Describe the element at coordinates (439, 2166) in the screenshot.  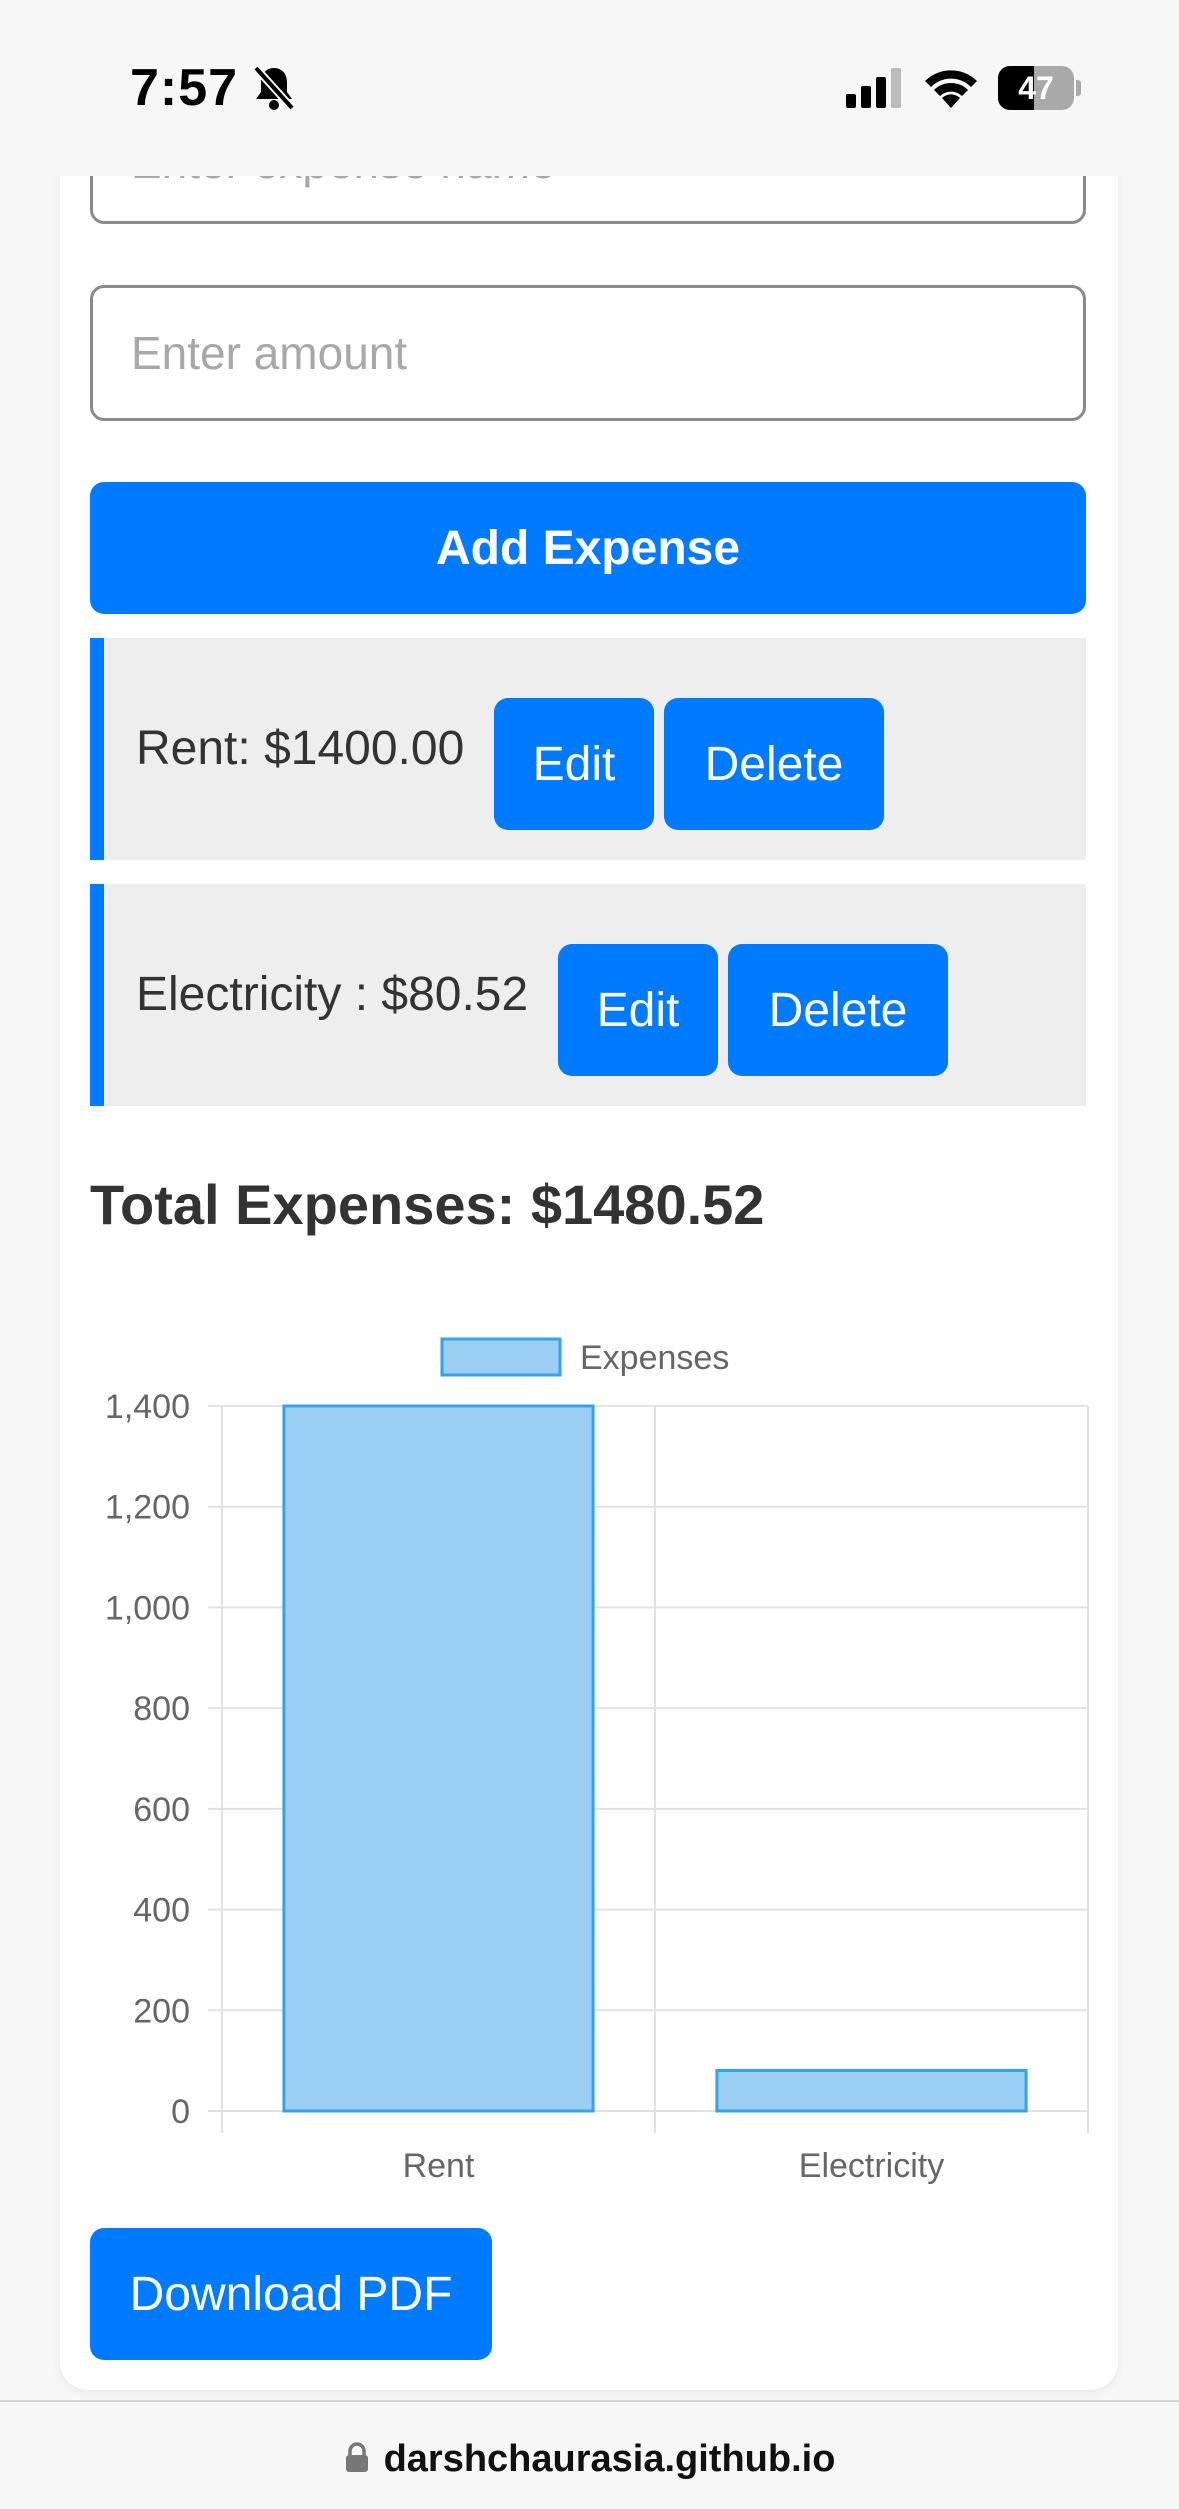
I see `x-tick-label: Rent` at that location.